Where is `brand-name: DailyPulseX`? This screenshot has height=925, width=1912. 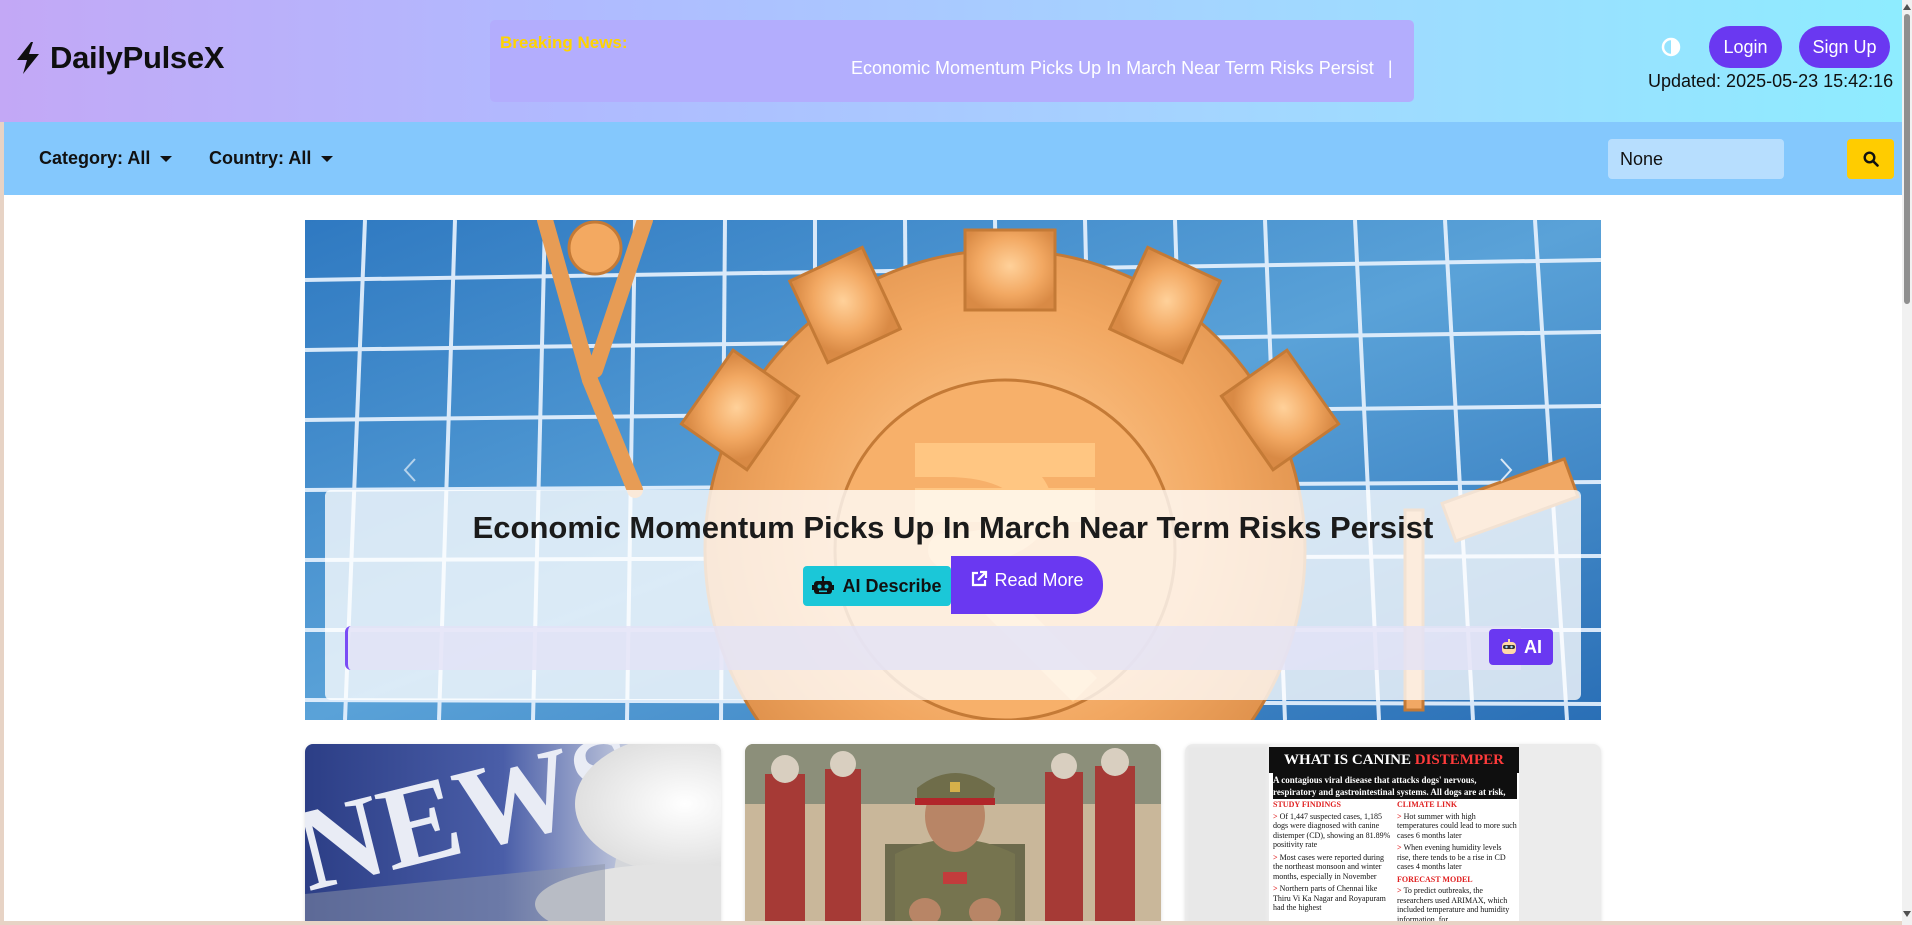
brand-name: DailyPulseX is located at coordinates (137, 57).